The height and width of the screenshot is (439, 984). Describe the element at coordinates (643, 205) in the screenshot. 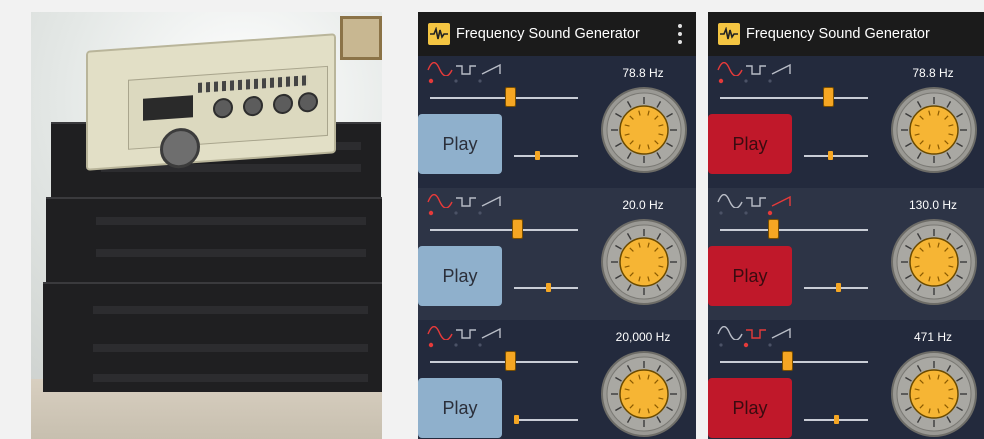

I see `frequency-readout: 20.0 Hz` at that location.